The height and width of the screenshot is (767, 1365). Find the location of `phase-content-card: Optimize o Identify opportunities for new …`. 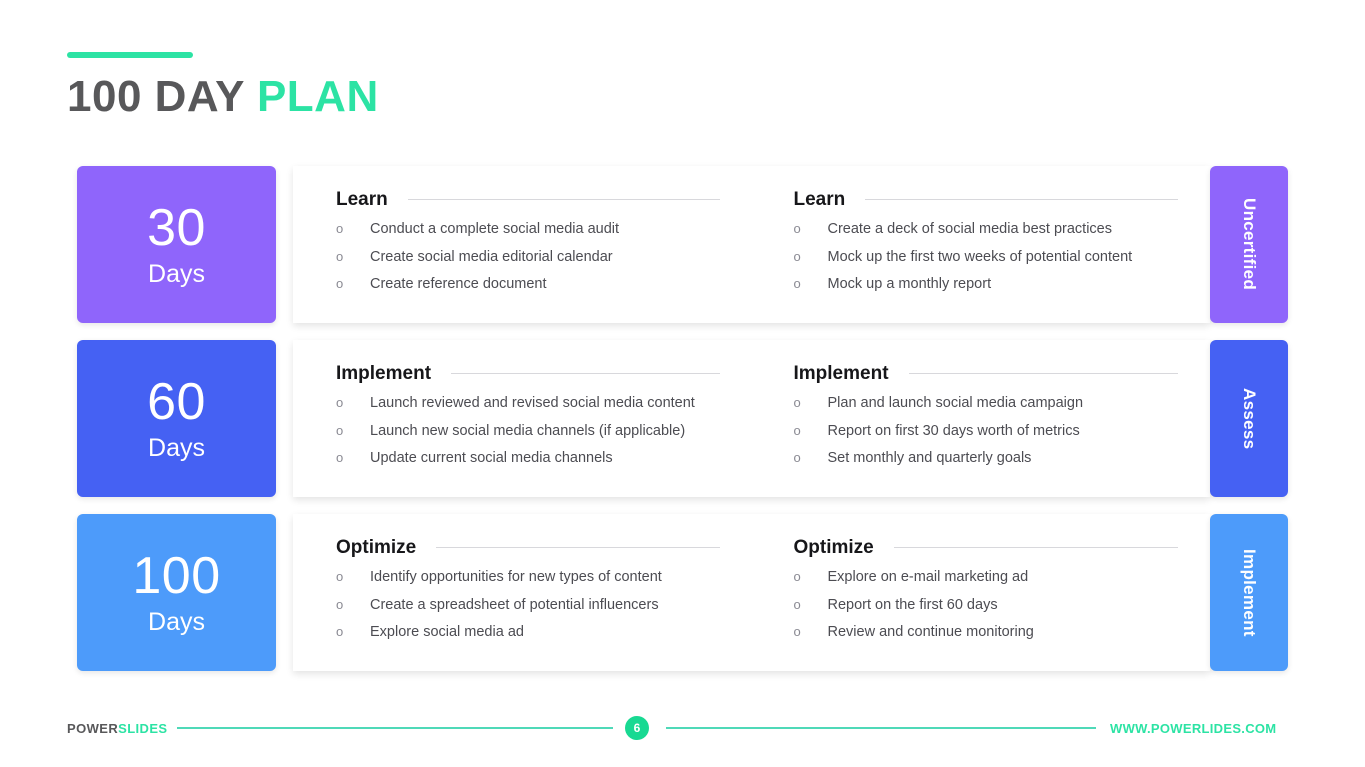

phase-content-card: Optimize o Identify opportunities for new … is located at coordinates (751, 592).